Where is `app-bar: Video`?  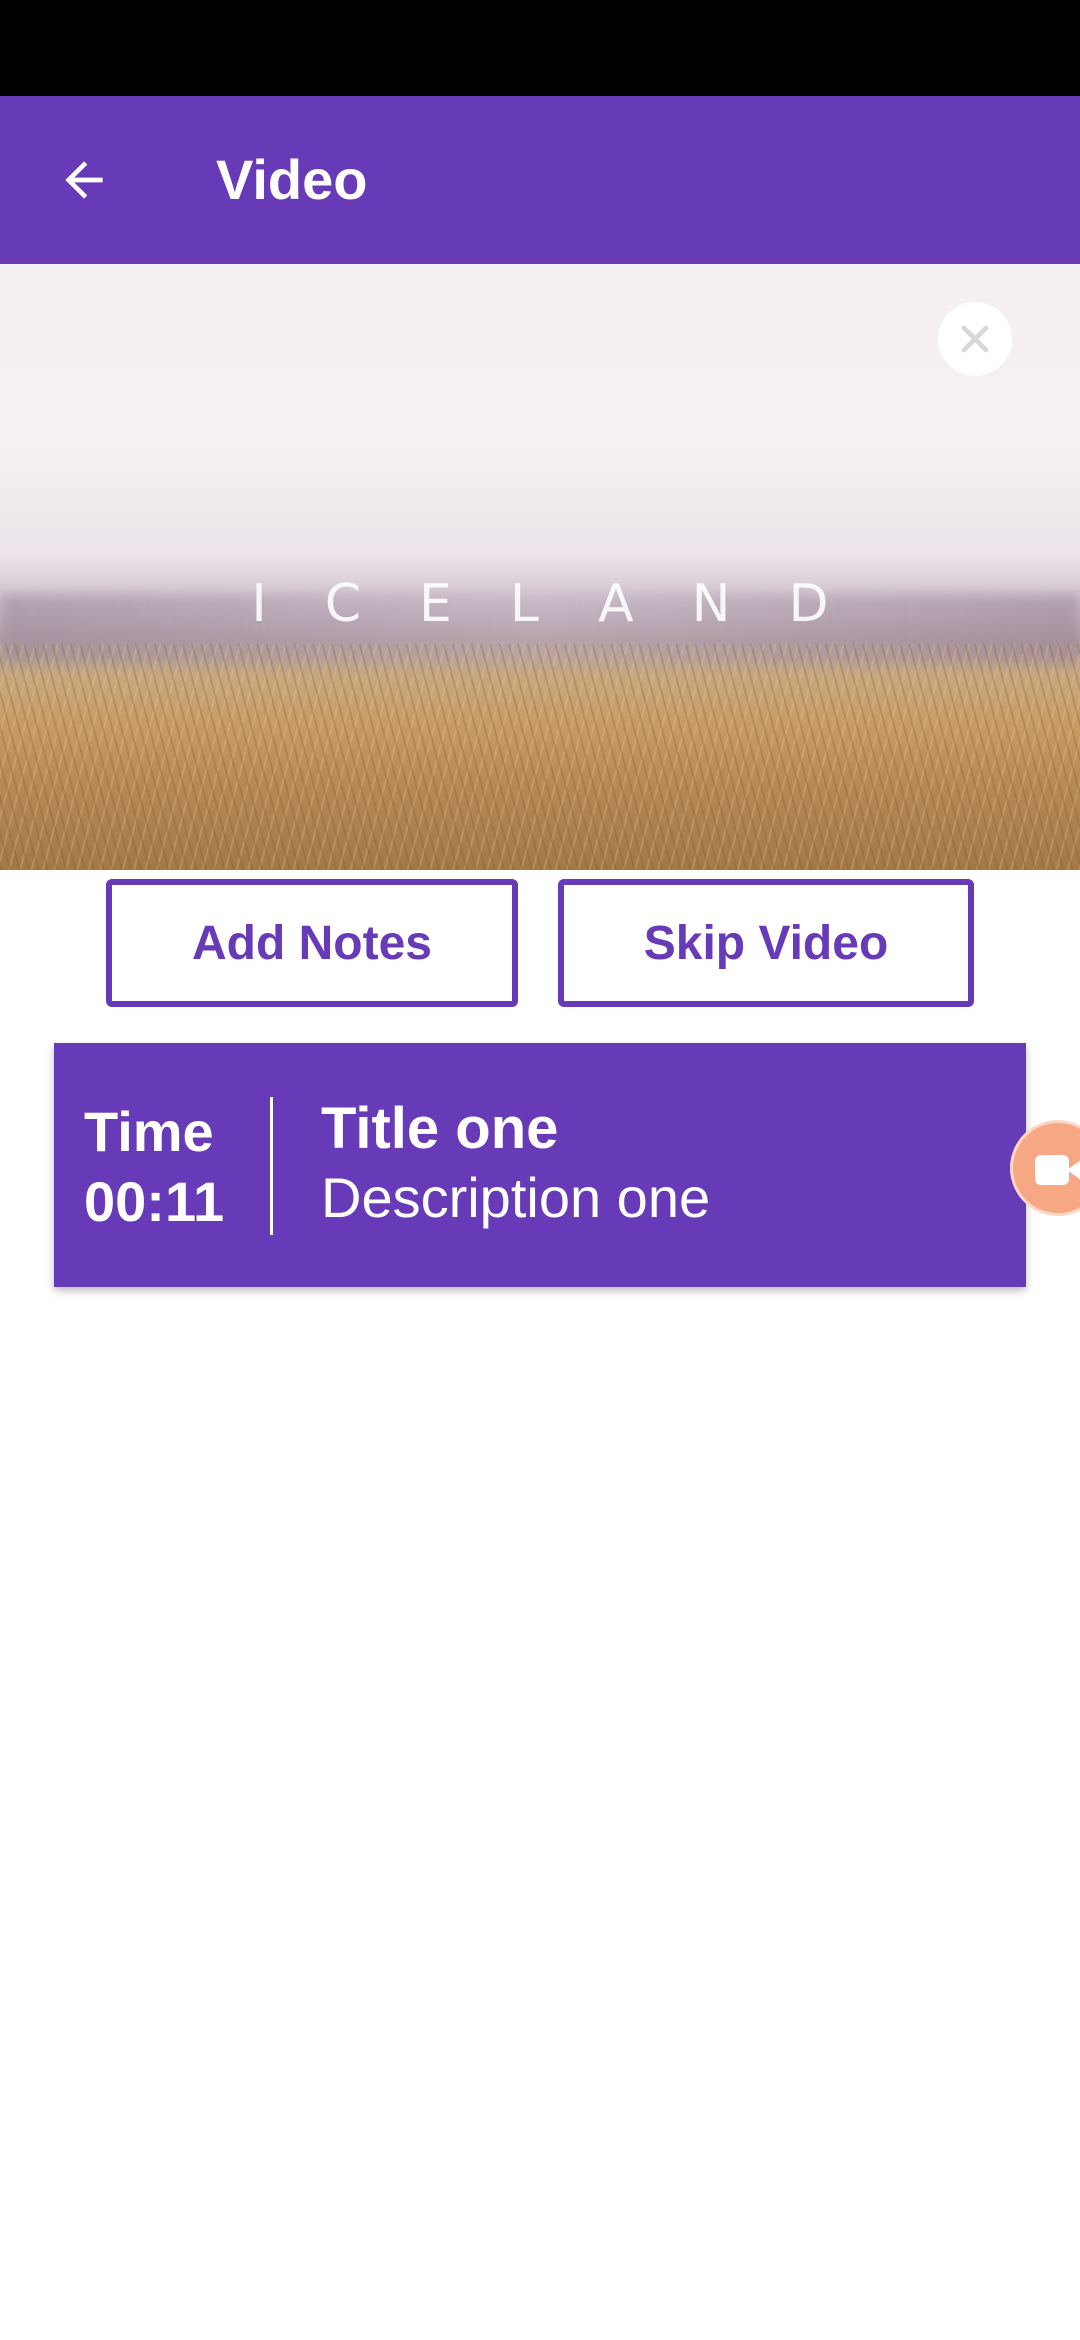 app-bar: Video is located at coordinates (540, 180).